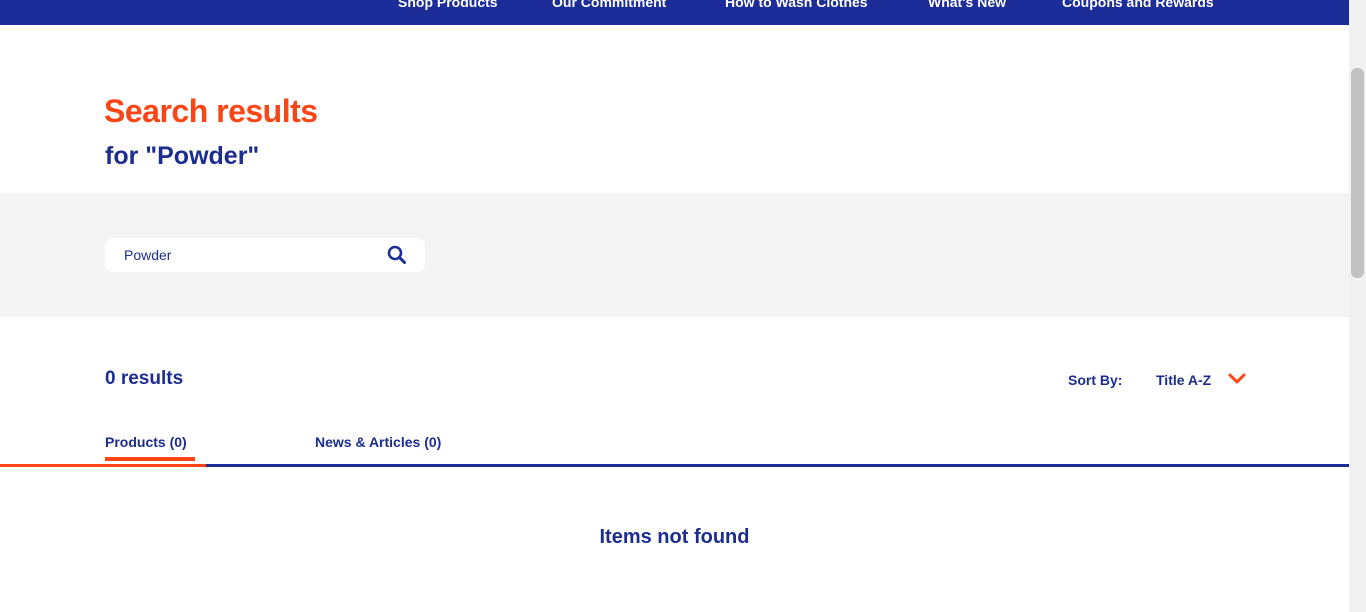  Describe the element at coordinates (1357, 173) in the screenshot. I see `scrollbar-thumb` at that location.